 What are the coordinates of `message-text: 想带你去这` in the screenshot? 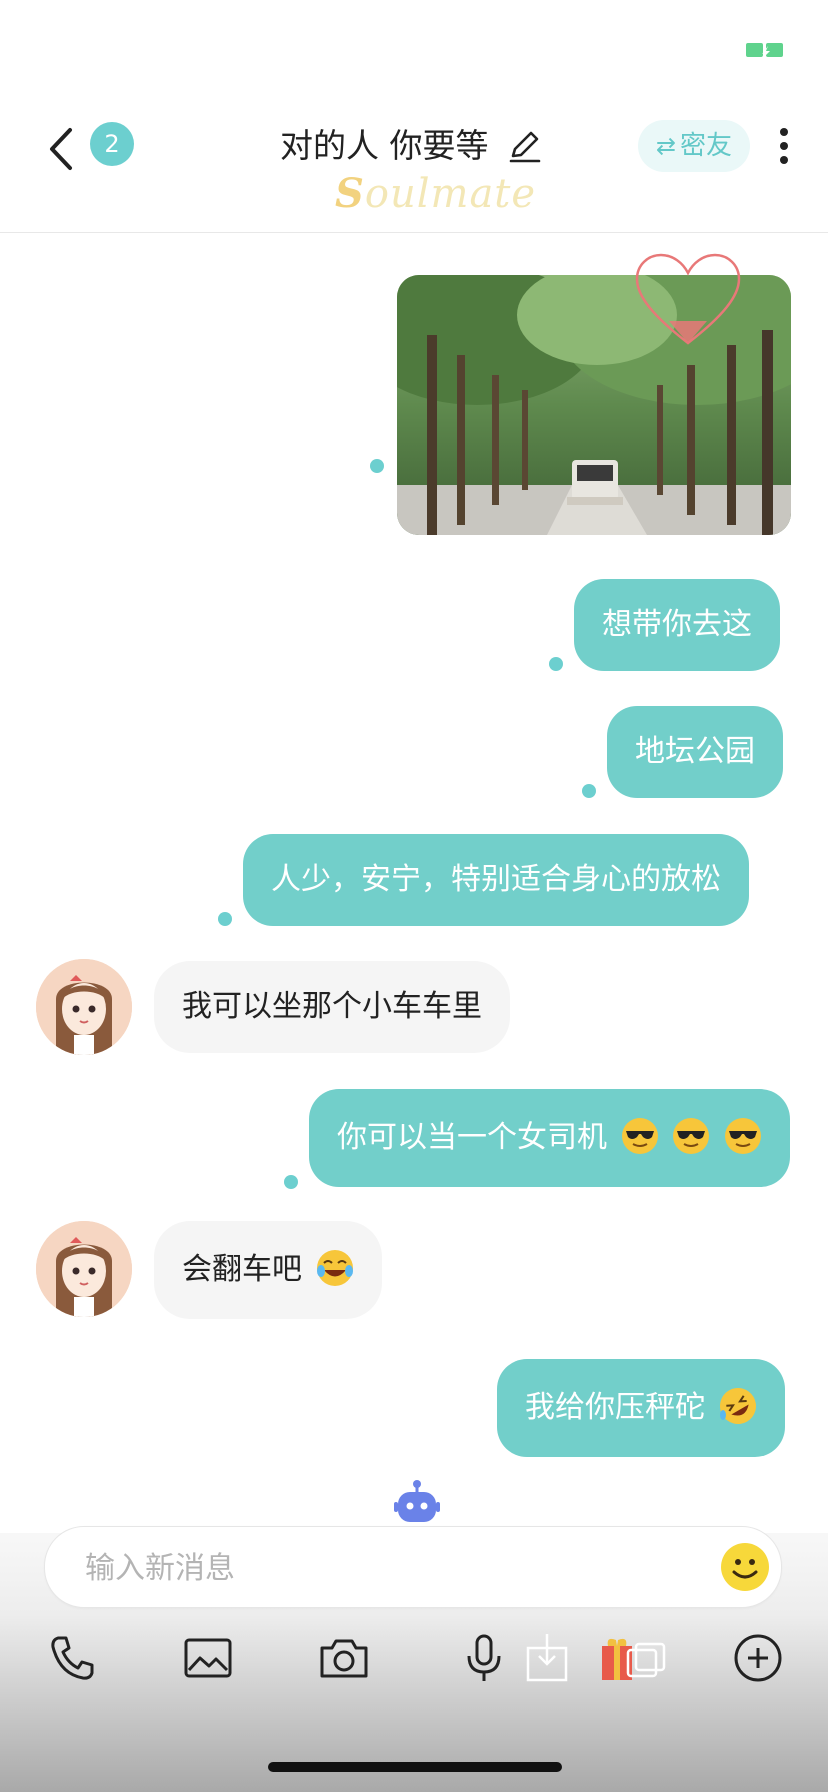 It's located at (677, 624).